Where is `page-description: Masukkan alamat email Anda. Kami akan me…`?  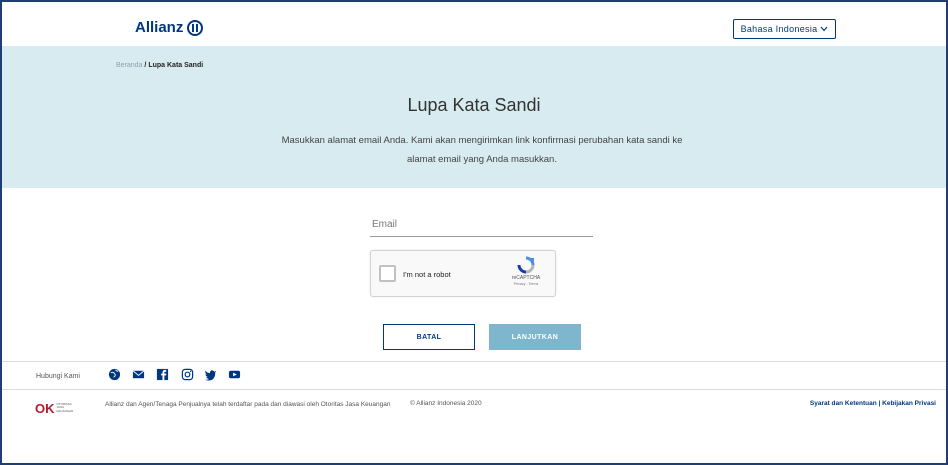
page-description: Masukkan alamat email Anda. Kami akan me… is located at coordinates (482, 150).